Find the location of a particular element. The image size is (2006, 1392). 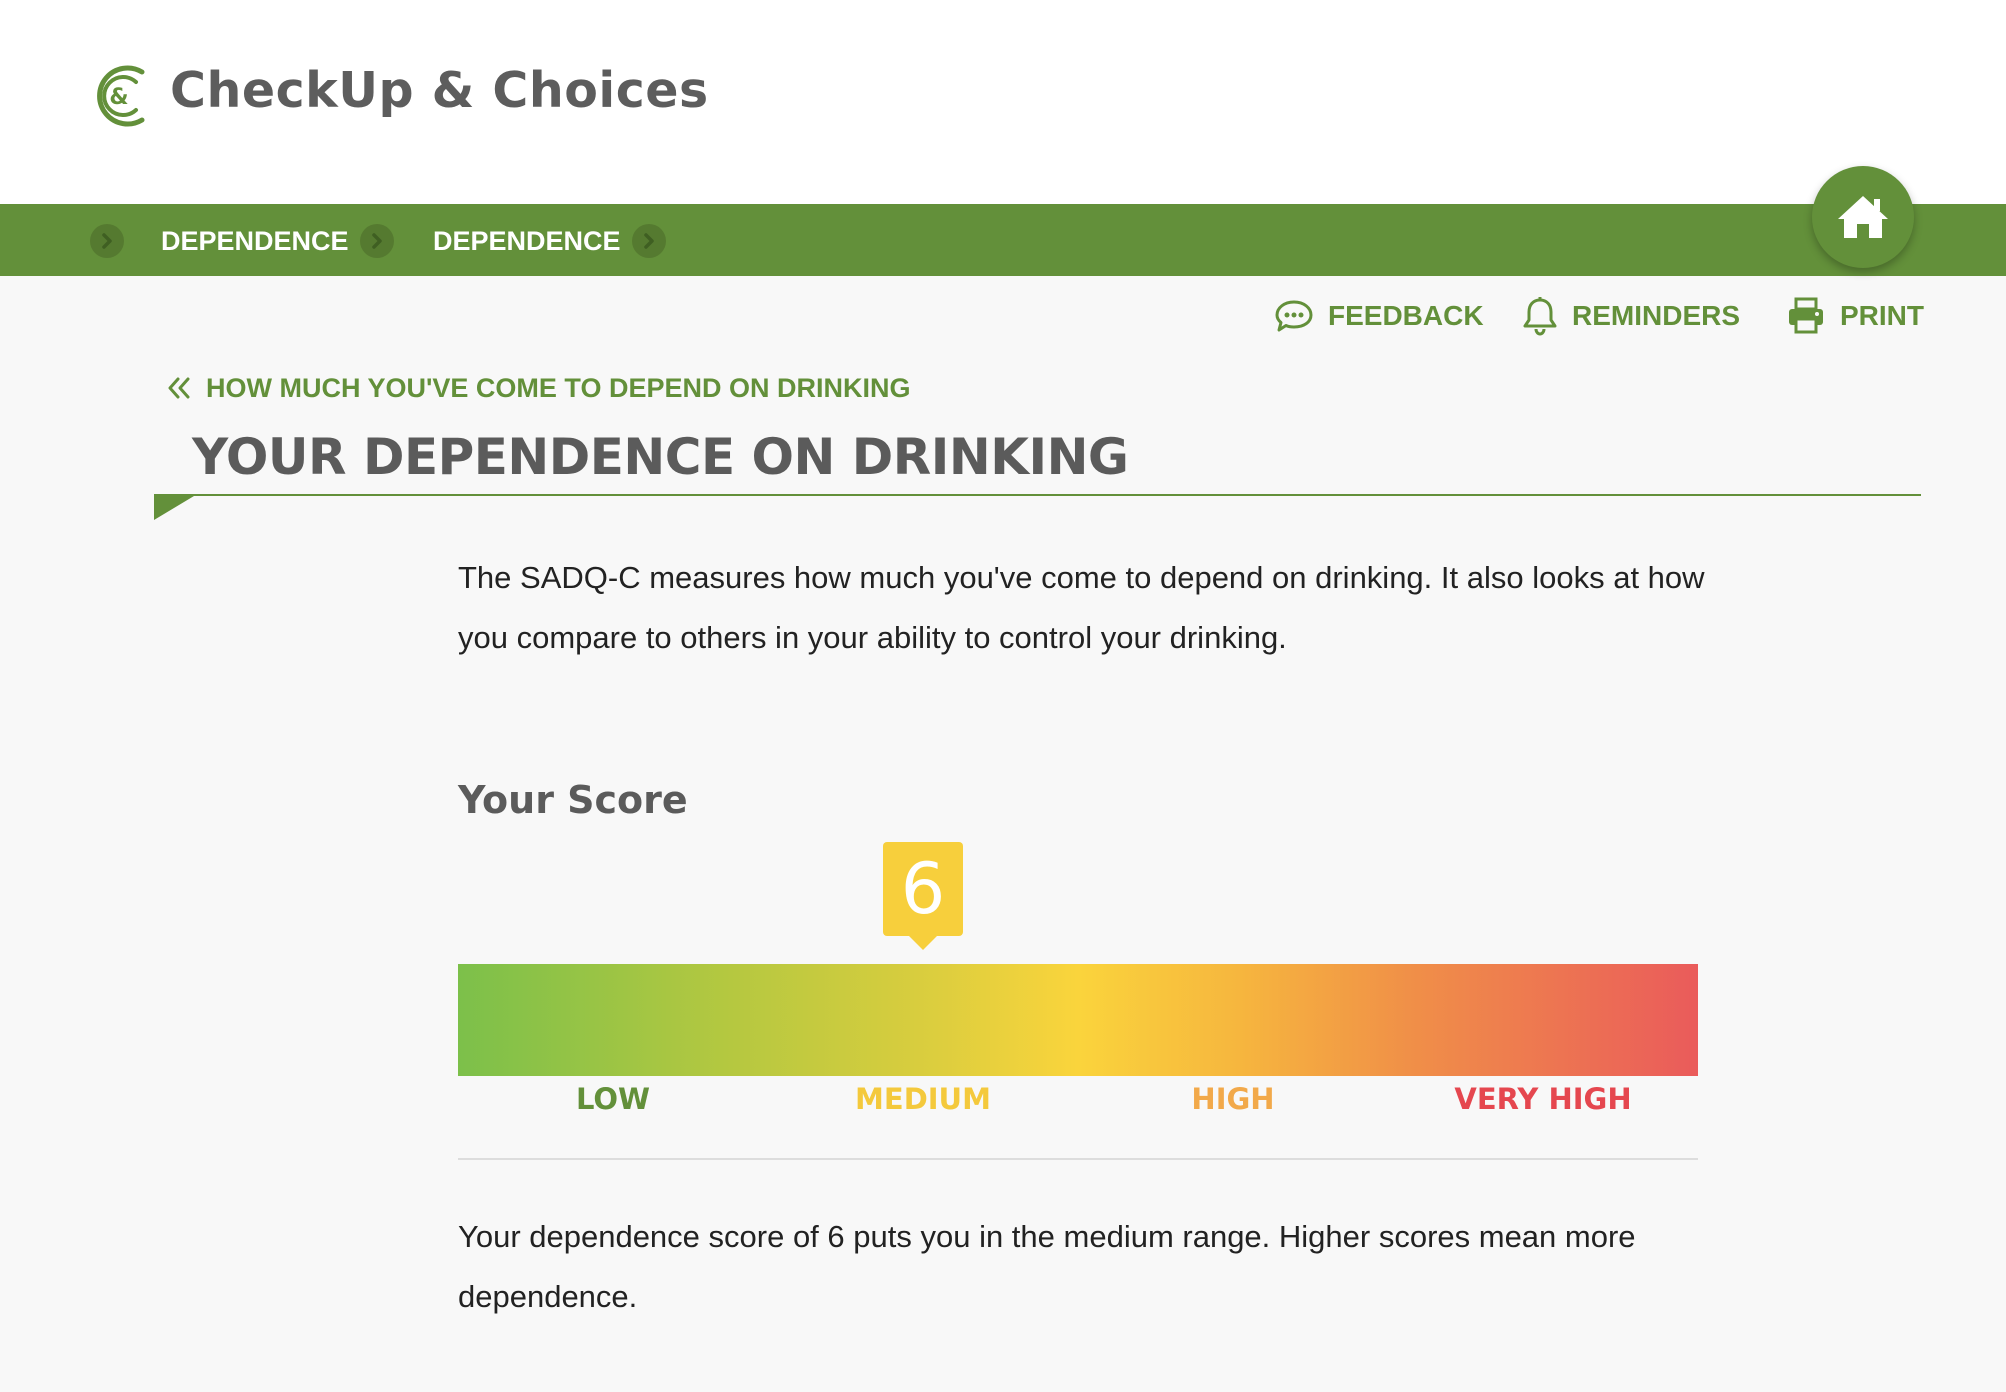

print-link: PRINT is located at coordinates (1855, 316).